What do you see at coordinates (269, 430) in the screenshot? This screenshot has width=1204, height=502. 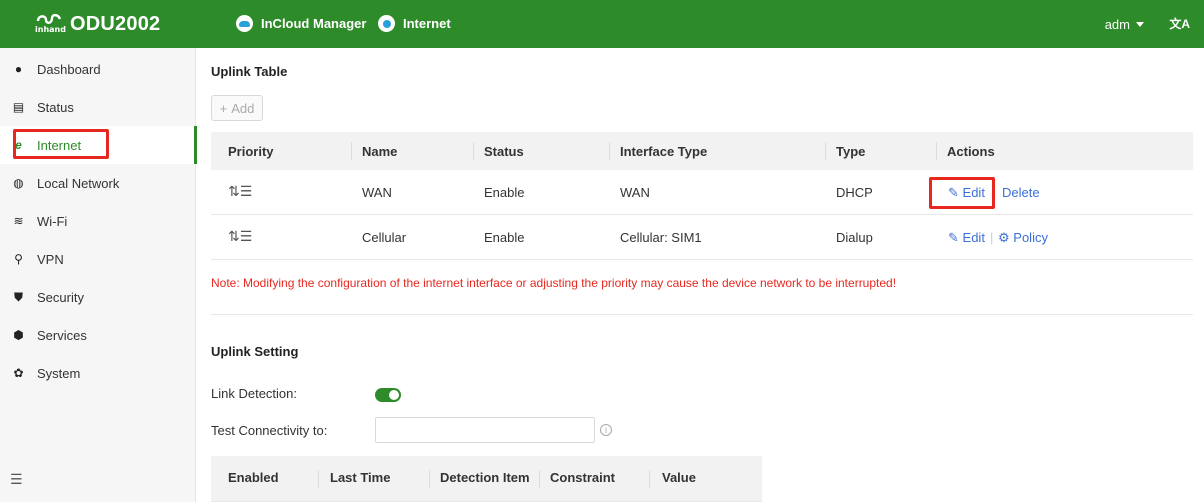 I see `test-connectivity-label: Test Connectivity to:` at bounding box center [269, 430].